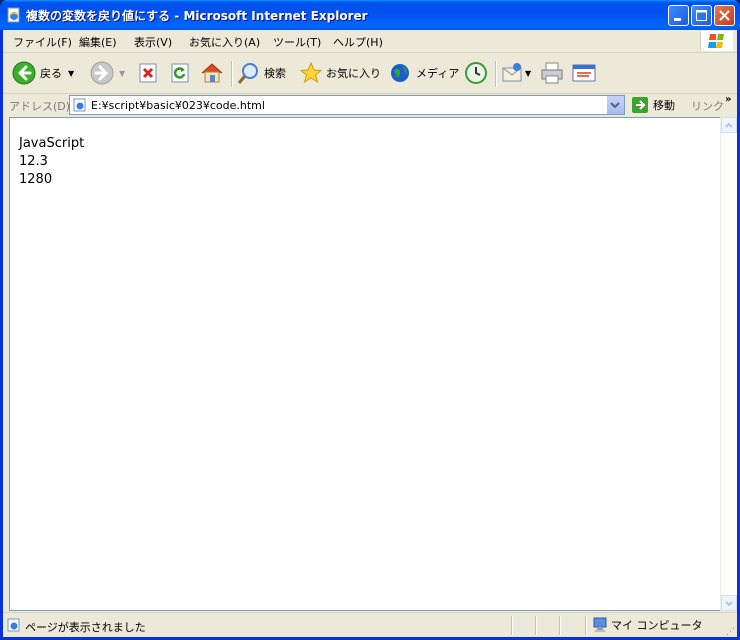  I want to click on close-button, so click(724, 15).